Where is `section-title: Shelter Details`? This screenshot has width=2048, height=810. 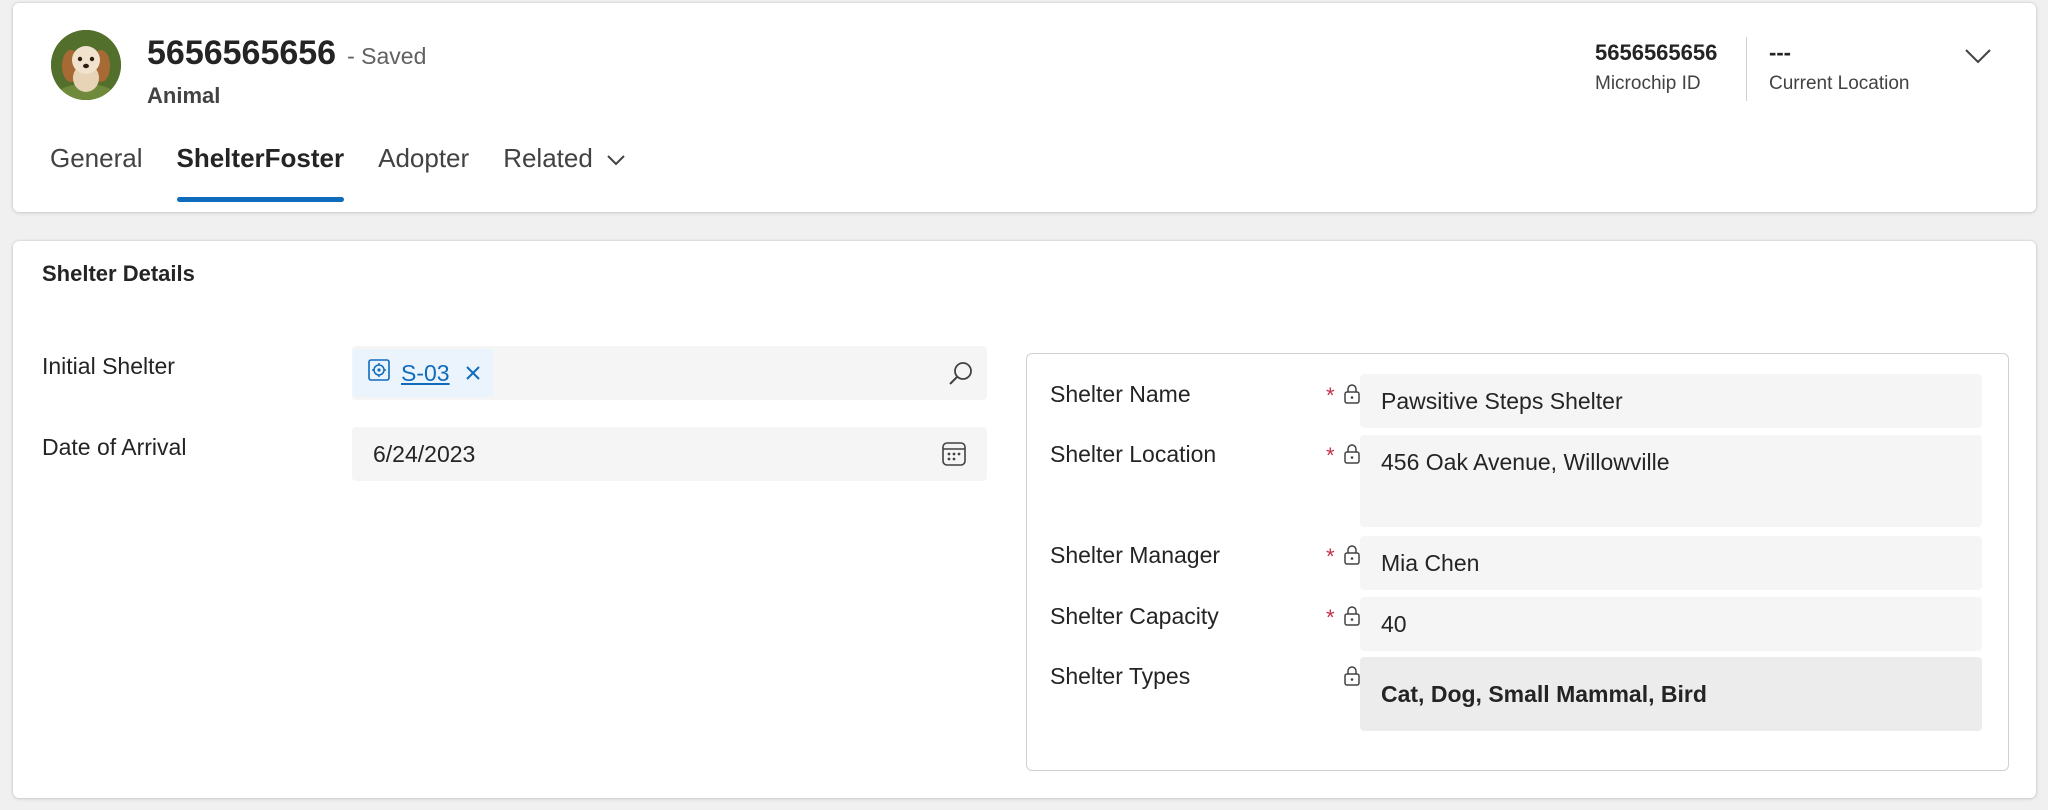 section-title: Shelter Details is located at coordinates (118, 273).